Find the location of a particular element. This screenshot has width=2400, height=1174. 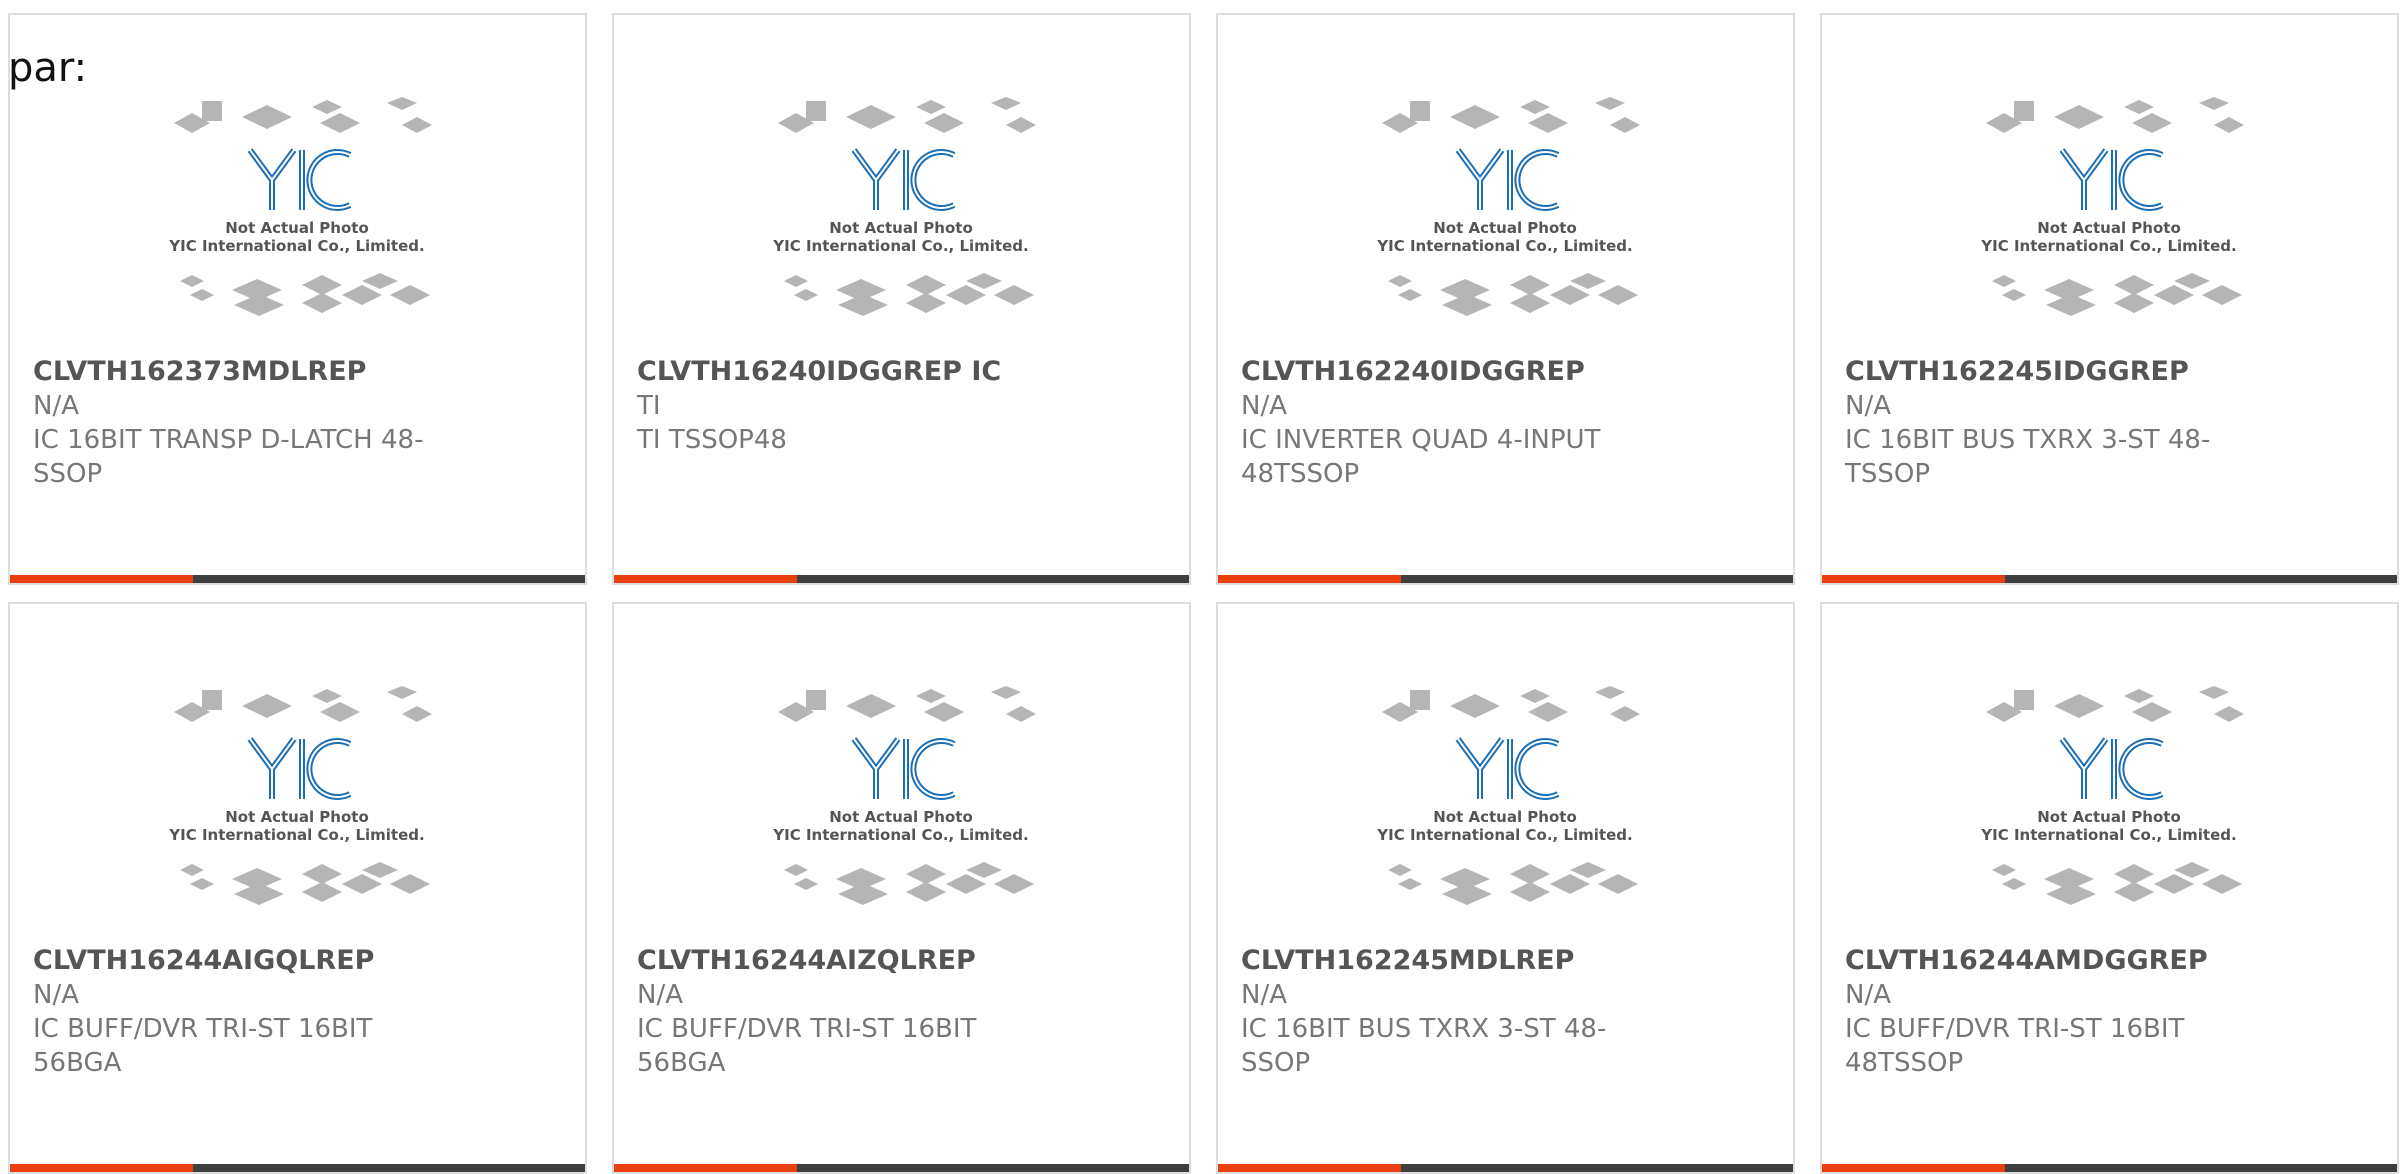

product-name: CLVTH16244AIGQLREP is located at coordinates (248, 961).